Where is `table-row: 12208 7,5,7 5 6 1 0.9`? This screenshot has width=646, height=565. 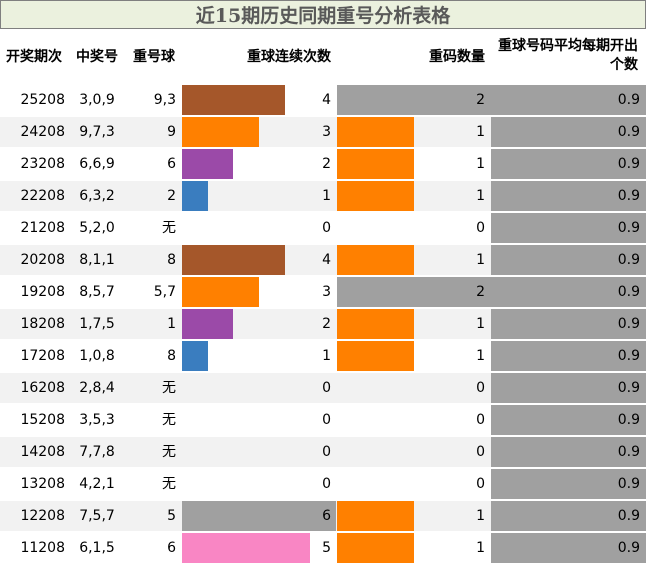
table-row: 12208 7,5,7 5 6 1 0.9 is located at coordinates (323, 516).